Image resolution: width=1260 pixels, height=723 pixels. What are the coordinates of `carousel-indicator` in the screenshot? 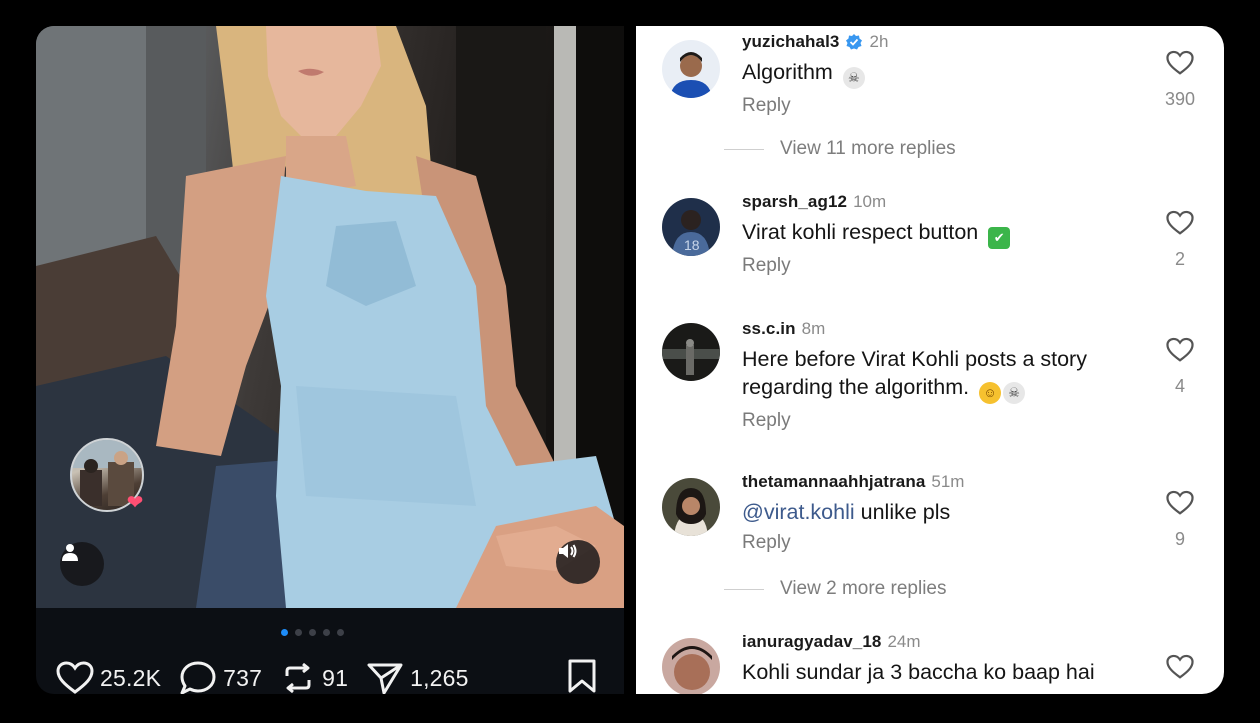 It's located at (321, 632).